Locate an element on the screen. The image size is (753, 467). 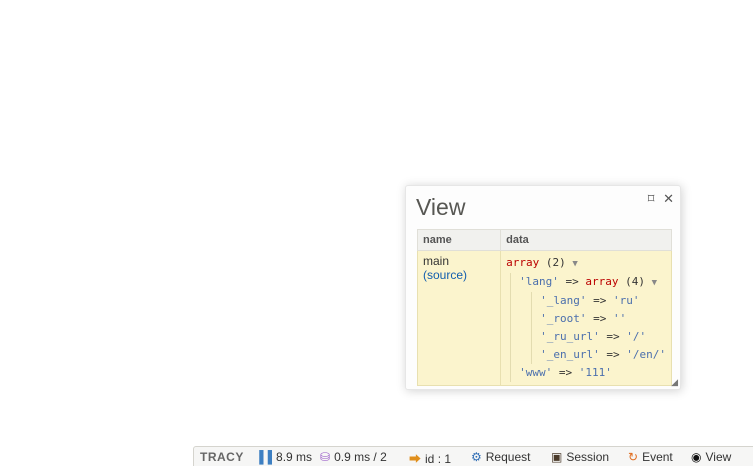
root-type: array is located at coordinates (523, 262).